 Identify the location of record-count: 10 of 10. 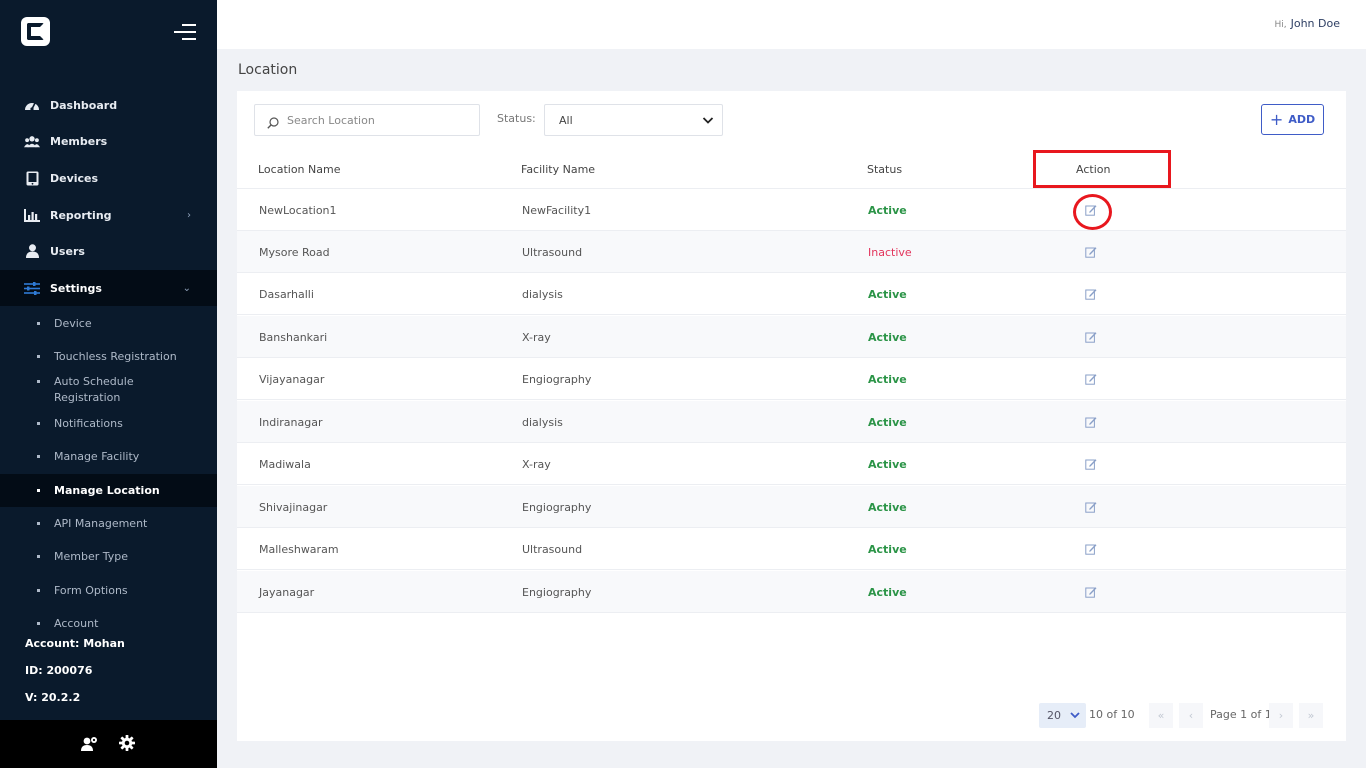
(1112, 714).